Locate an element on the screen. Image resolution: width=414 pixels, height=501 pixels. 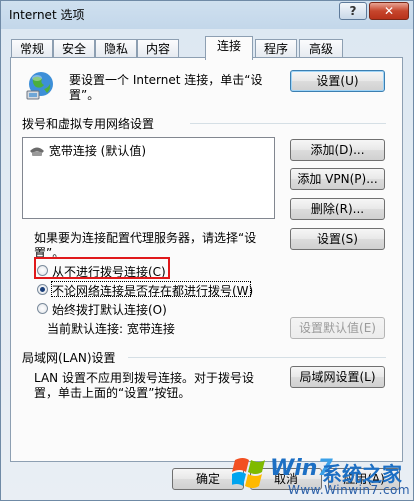
tab-programs: 程序 is located at coordinates (276, 49).